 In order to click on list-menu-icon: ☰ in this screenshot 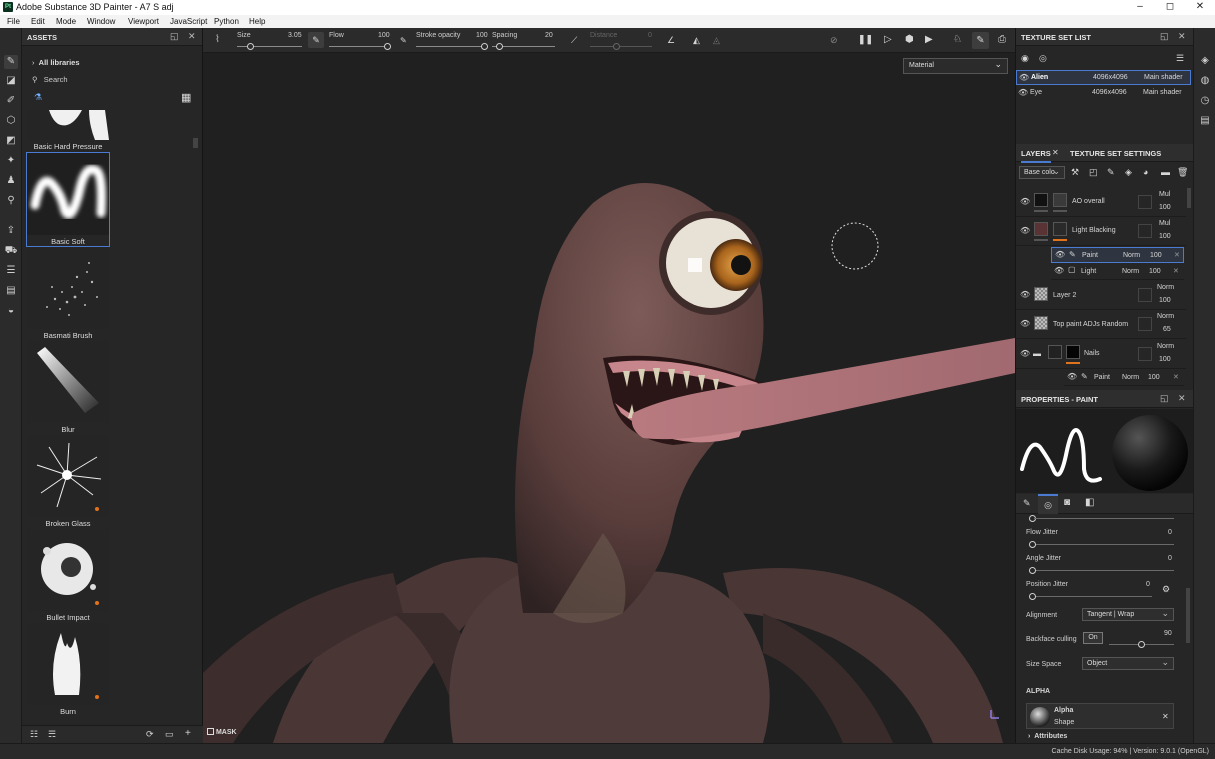, I will do `click(1180, 58)`.